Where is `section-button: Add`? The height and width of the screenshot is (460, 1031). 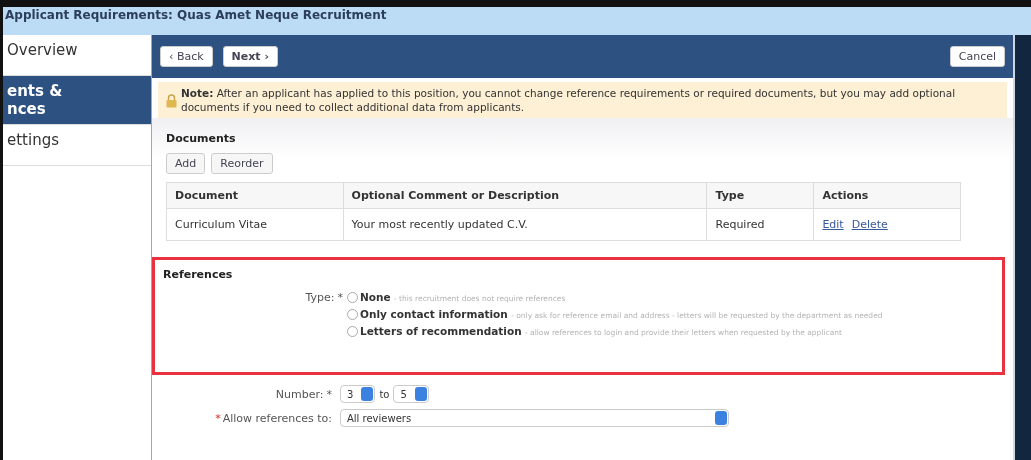 section-button: Add is located at coordinates (186, 163).